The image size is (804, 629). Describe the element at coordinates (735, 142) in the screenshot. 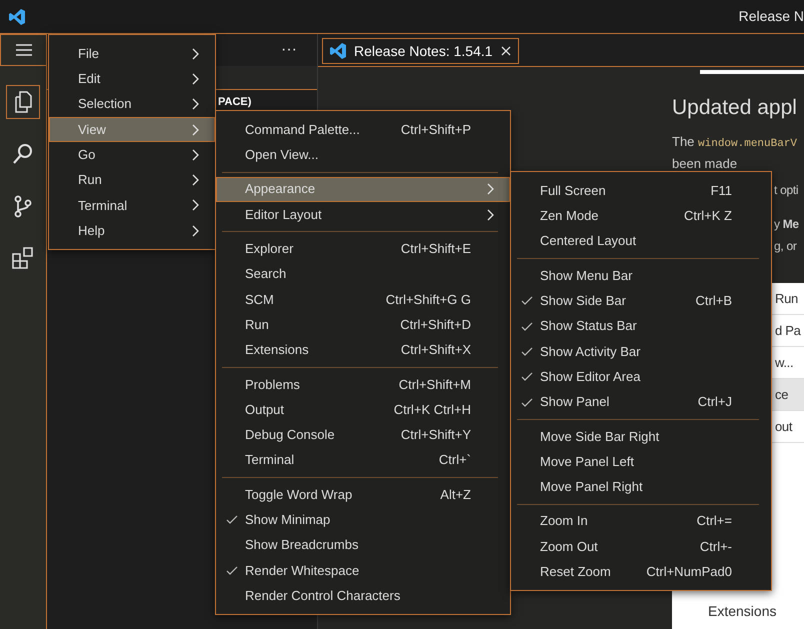

I see `paragraph-text: The window.menuBarV` at that location.